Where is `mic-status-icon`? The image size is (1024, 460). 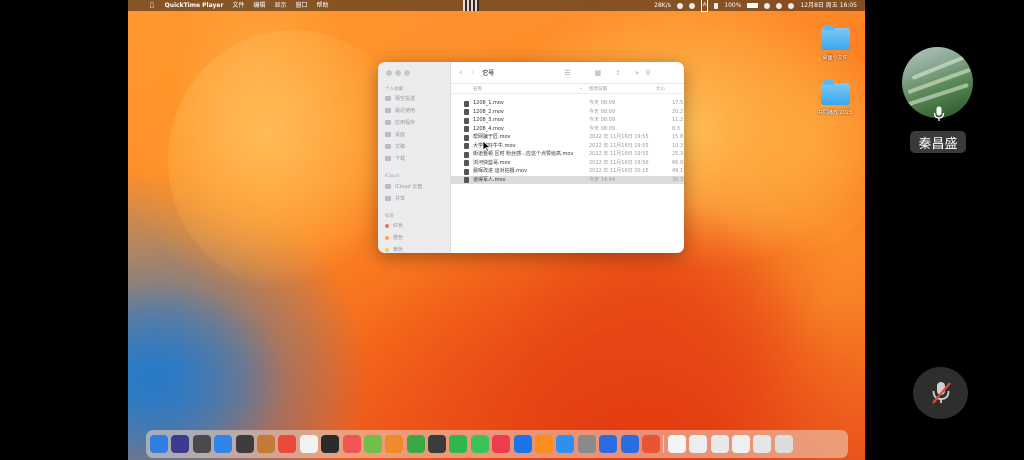 mic-status-icon is located at coordinates (691, 5).